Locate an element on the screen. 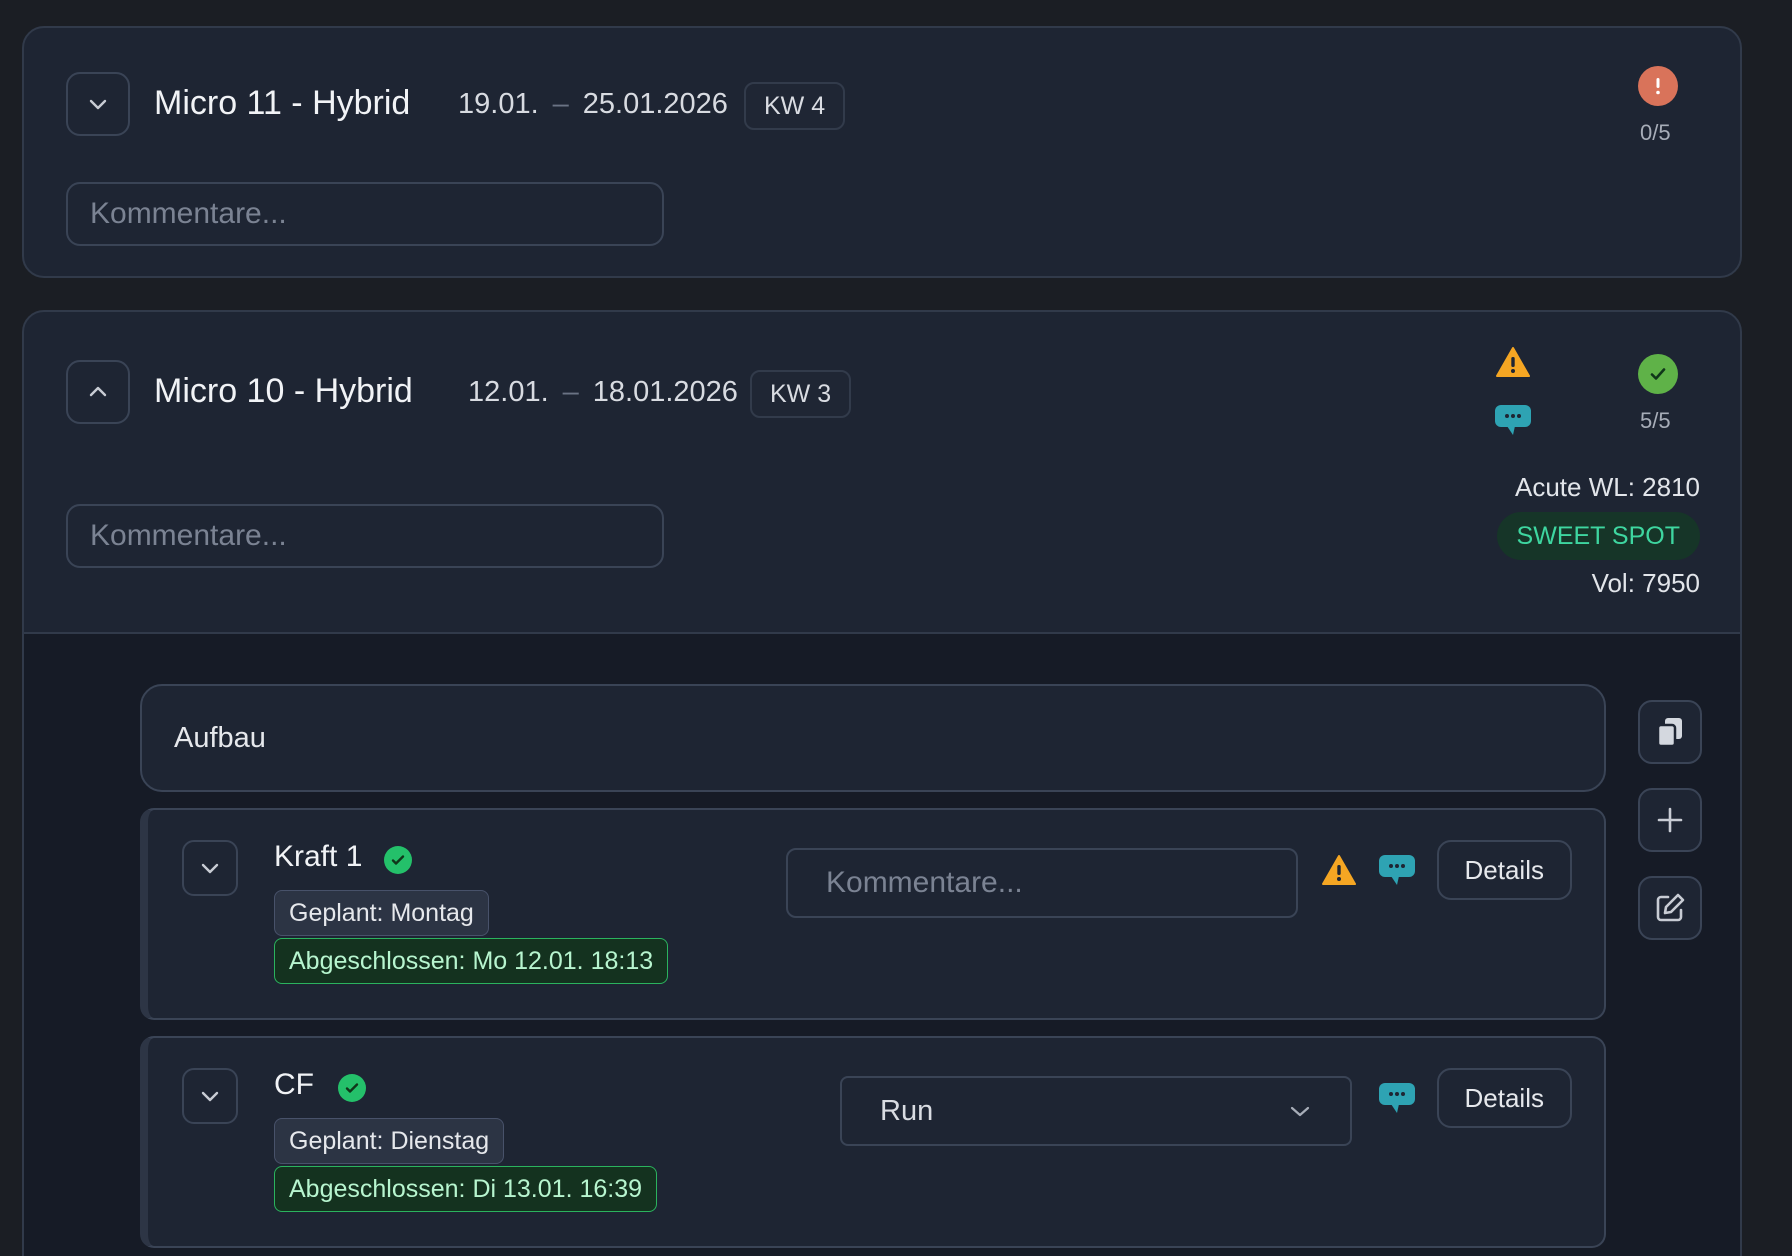 The width and height of the screenshot is (1792, 1256). acute-workload: Acute WL: 2810 is located at coordinates (1607, 487).